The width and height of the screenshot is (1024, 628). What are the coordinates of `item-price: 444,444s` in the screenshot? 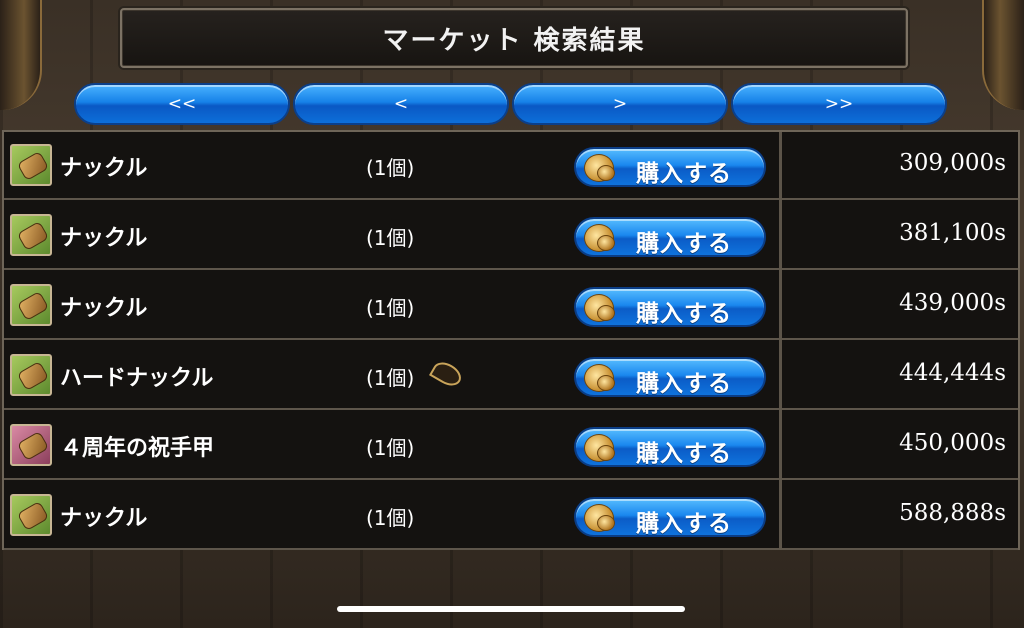 It's located at (952, 373).